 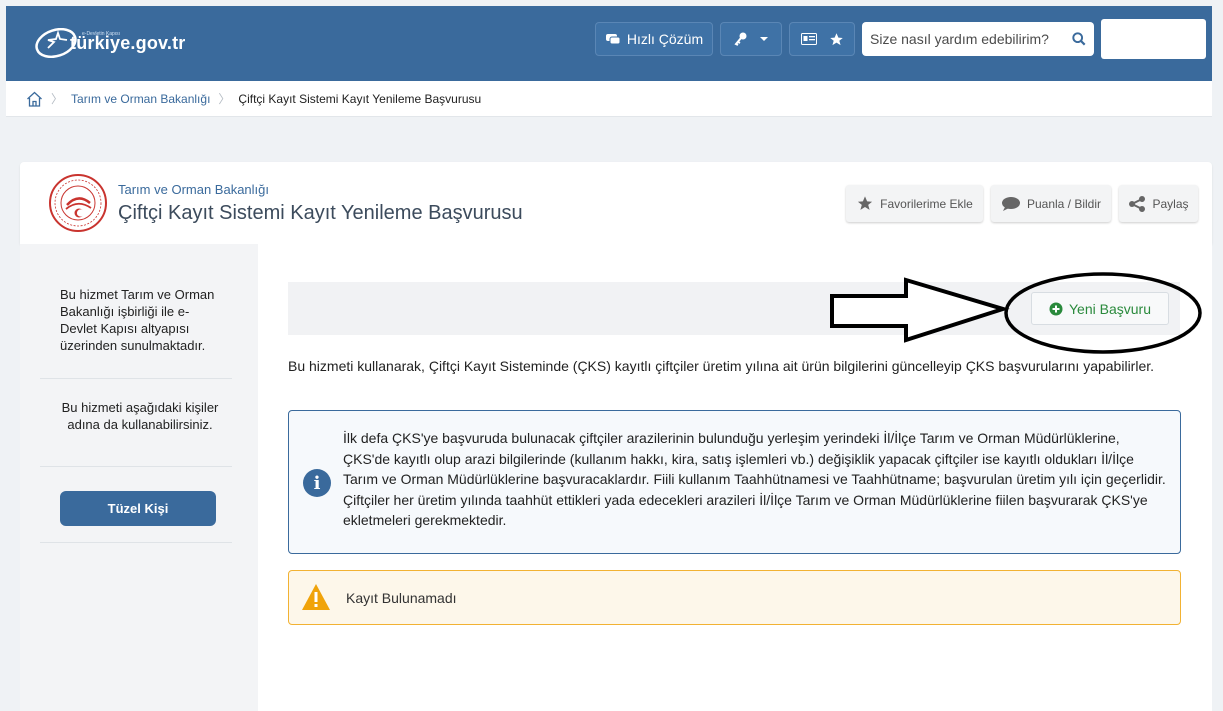 What do you see at coordinates (1170, 203) in the screenshot?
I see `share-label: Paylaş` at bounding box center [1170, 203].